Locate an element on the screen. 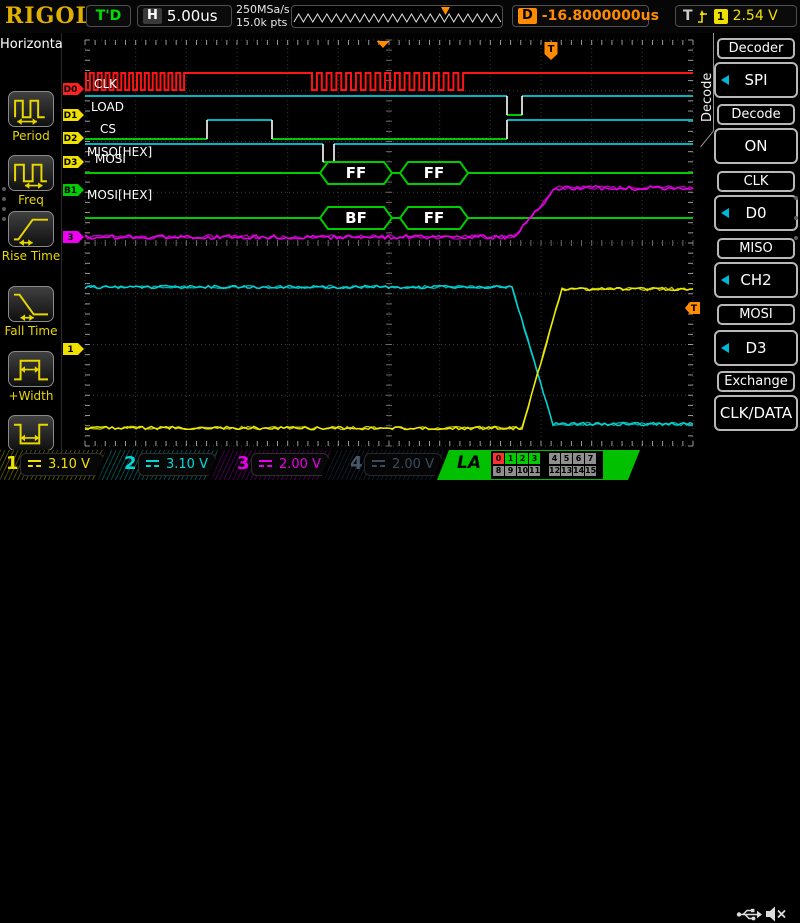 This screenshot has height=923, width=800. fall-time-icon is located at coordinates (31, 304).